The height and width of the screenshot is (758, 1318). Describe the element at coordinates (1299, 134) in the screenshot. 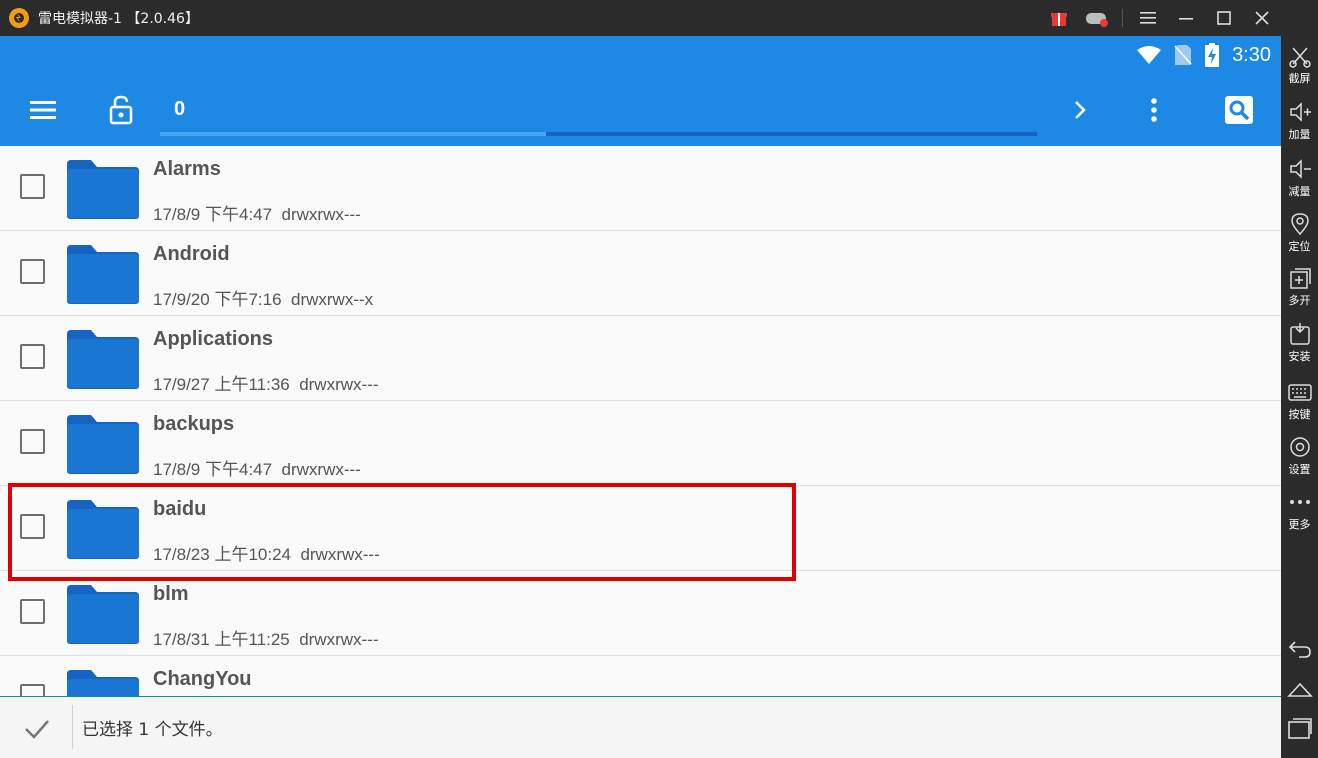

I see `sidebar-label: 加量` at that location.